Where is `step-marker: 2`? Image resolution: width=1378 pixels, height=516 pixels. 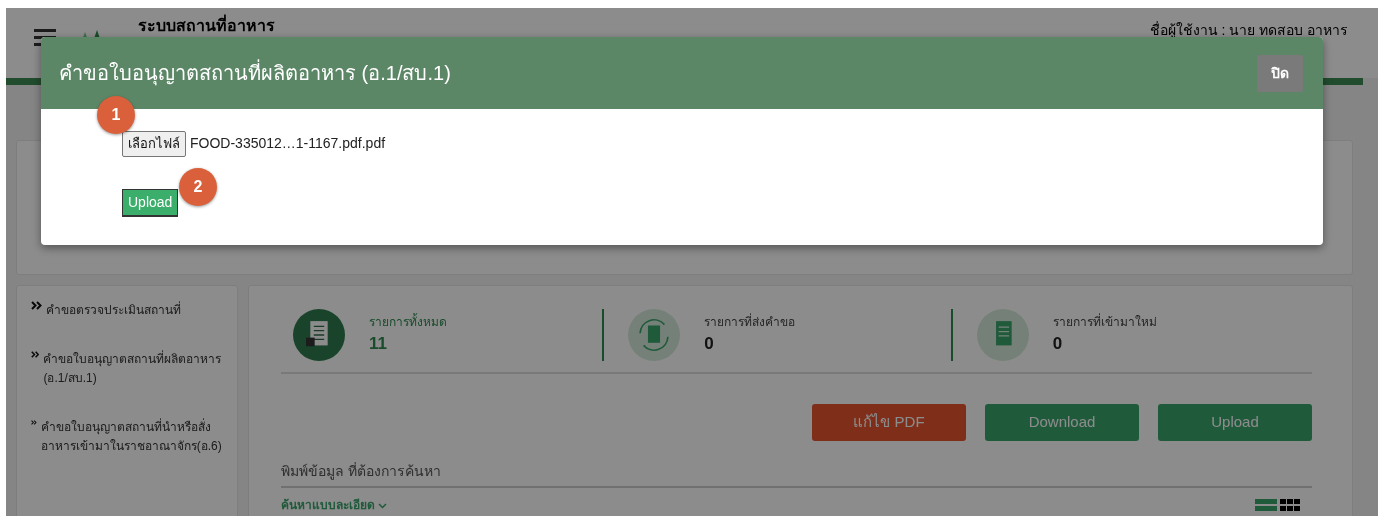 step-marker: 2 is located at coordinates (198, 187).